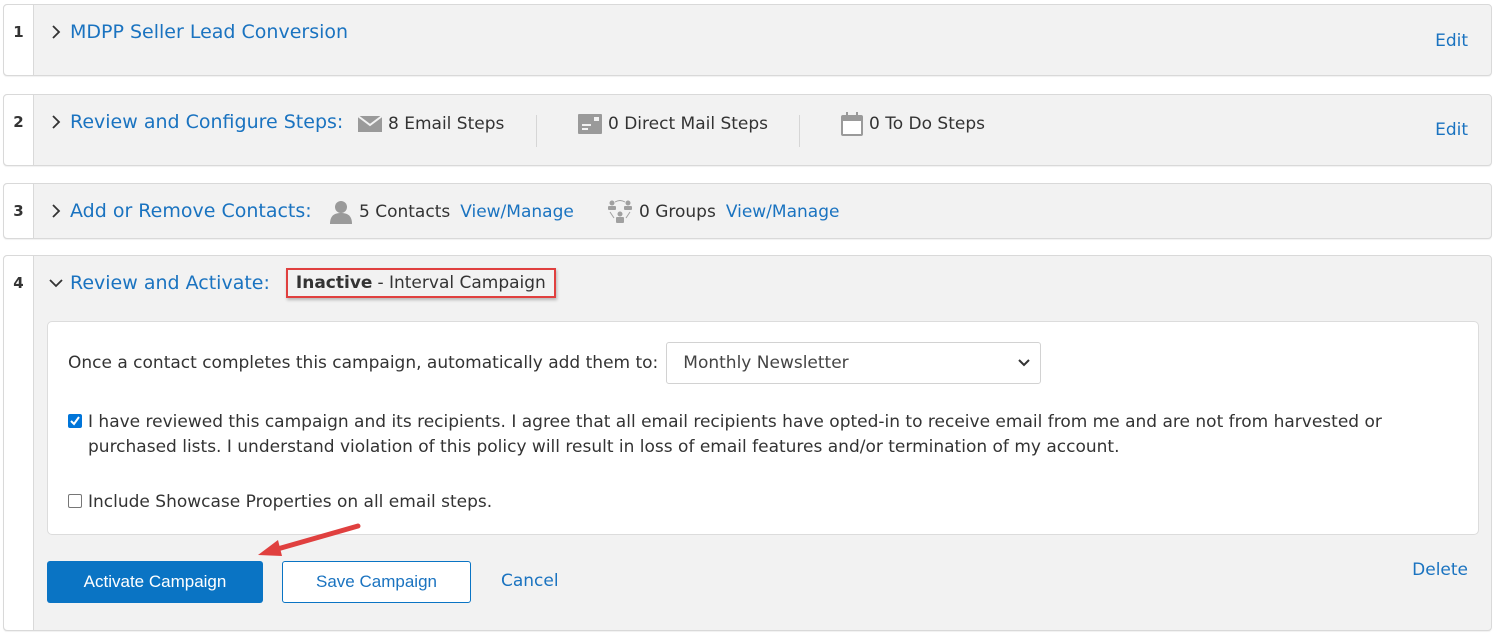 The image size is (1495, 635). I want to click on step-number: 2, so click(19, 130).